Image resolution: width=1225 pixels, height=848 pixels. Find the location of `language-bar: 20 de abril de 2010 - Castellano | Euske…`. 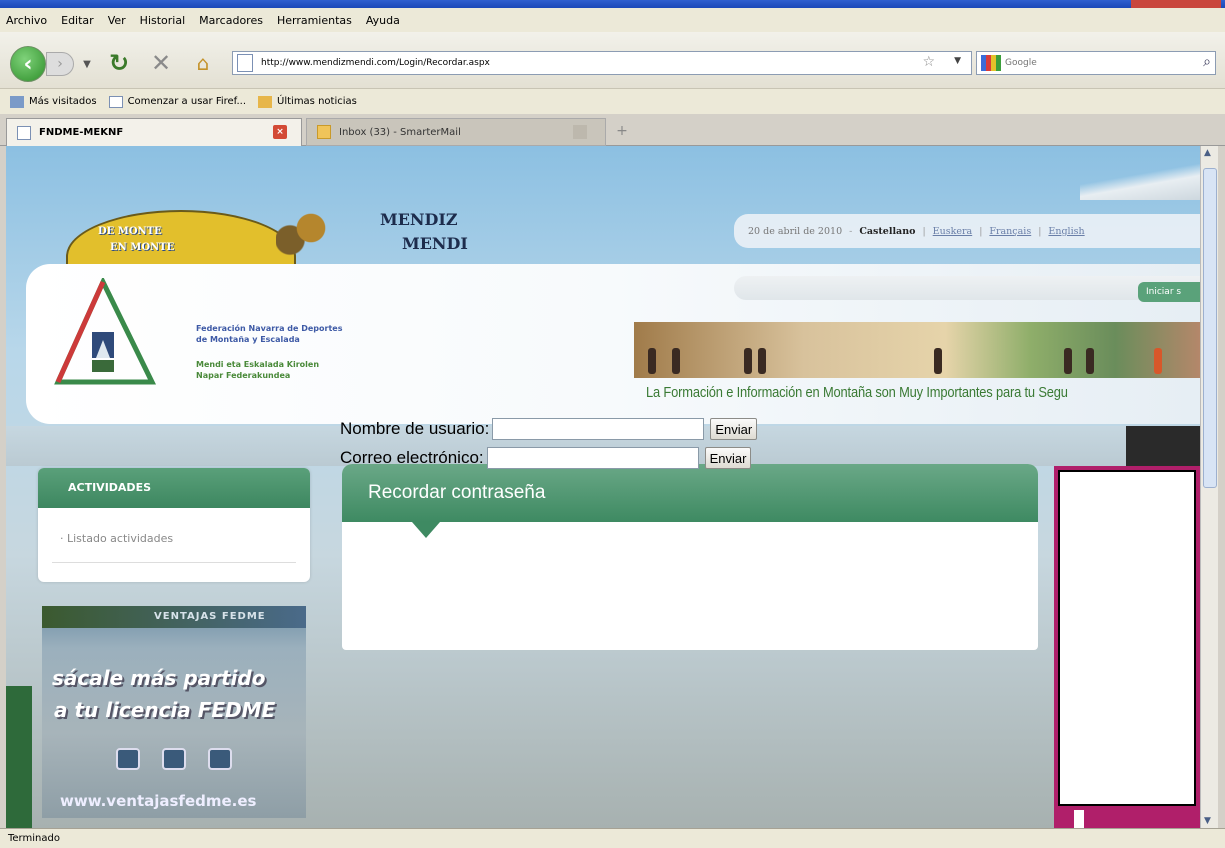

language-bar: 20 de abril de 2010 - Castellano | Euske… is located at coordinates (967, 231).